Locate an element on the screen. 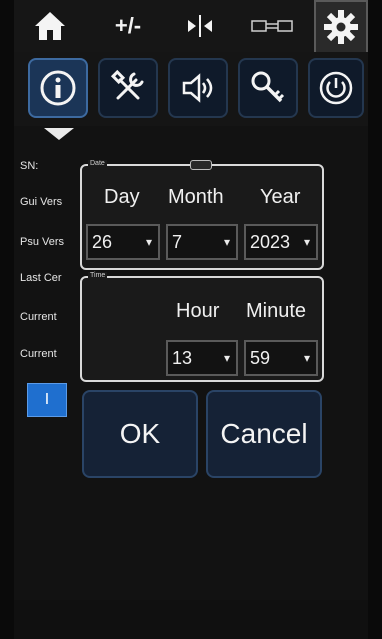 The image size is (382, 639). tab-home is located at coordinates (50, 26).